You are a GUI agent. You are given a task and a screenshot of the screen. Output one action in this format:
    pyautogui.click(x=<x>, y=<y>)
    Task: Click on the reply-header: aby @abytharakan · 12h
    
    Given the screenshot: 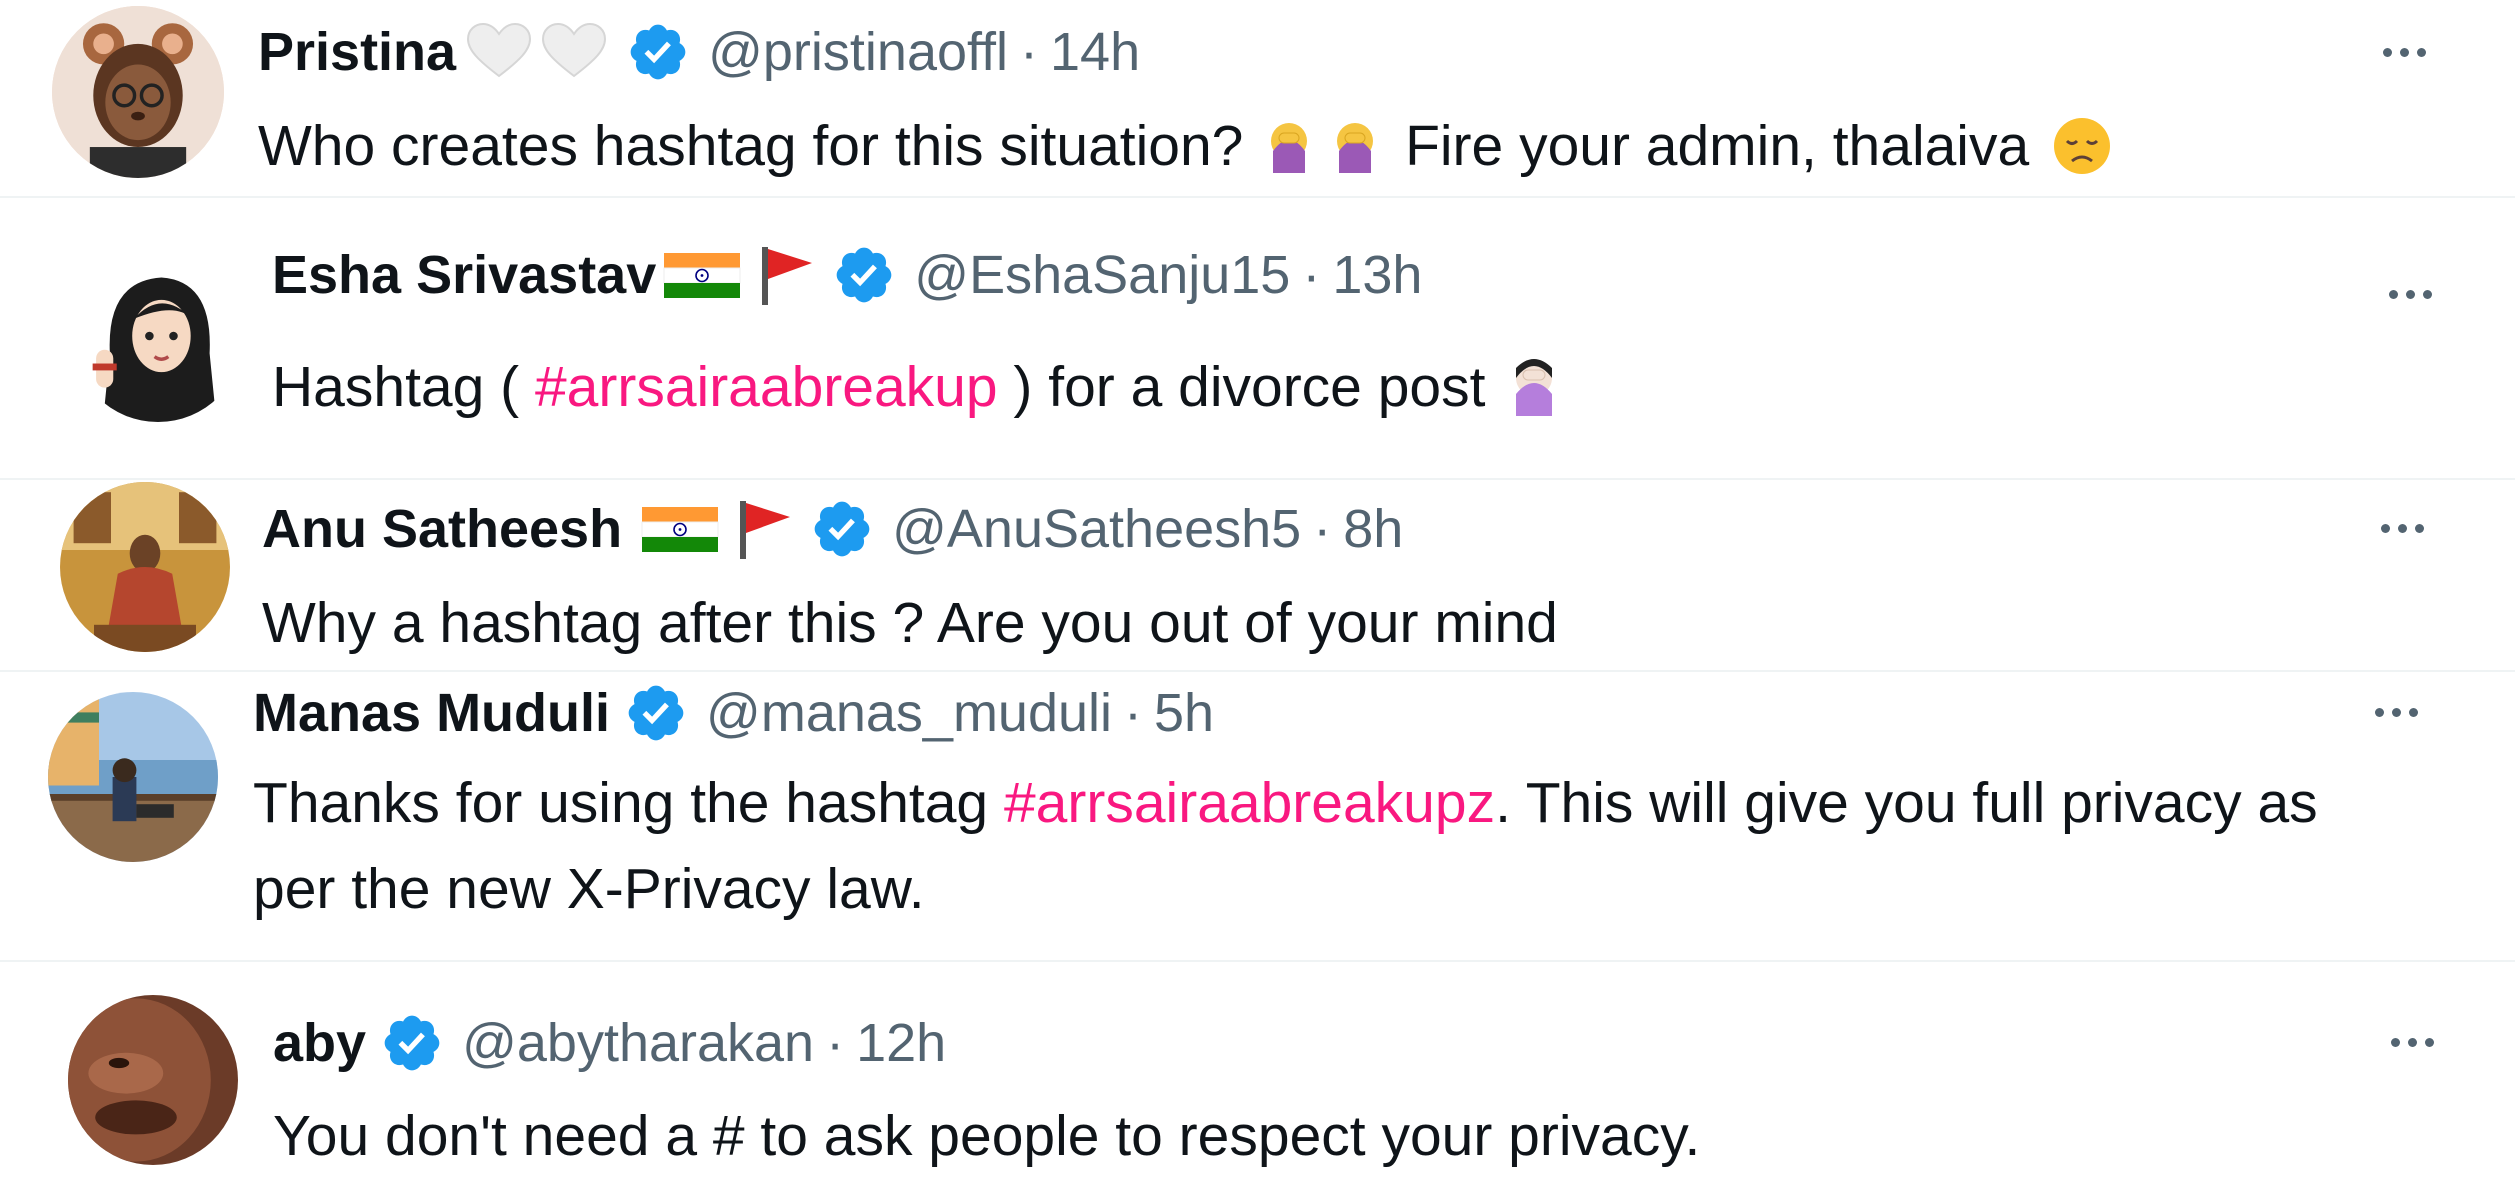 What is the action you would take?
    pyautogui.click(x=609, y=1043)
    